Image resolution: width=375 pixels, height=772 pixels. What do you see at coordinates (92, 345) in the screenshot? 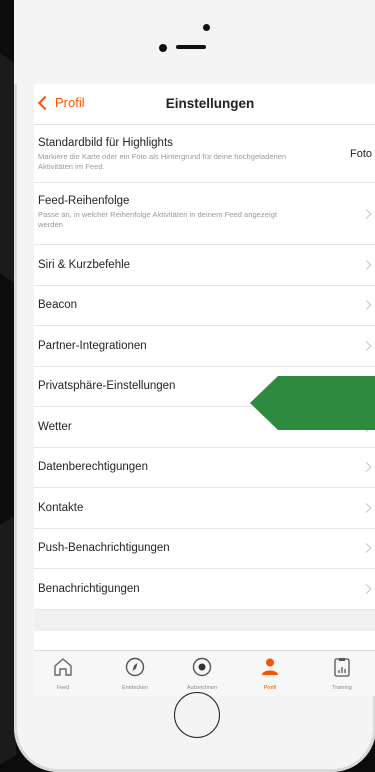
I see `setting-label: Partner-Integrationen` at bounding box center [92, 345].